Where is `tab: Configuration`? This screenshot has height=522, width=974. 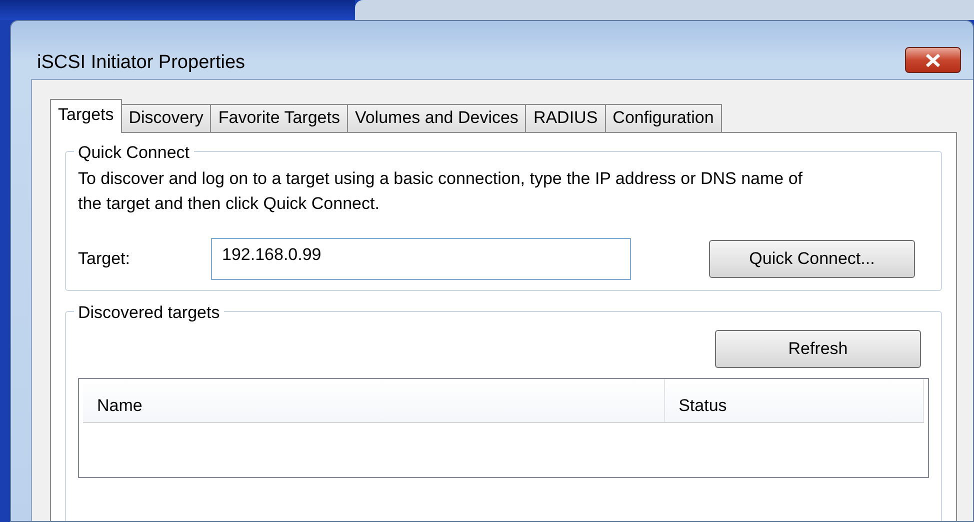
tab: Configuration is located at coordinates (663, 118).